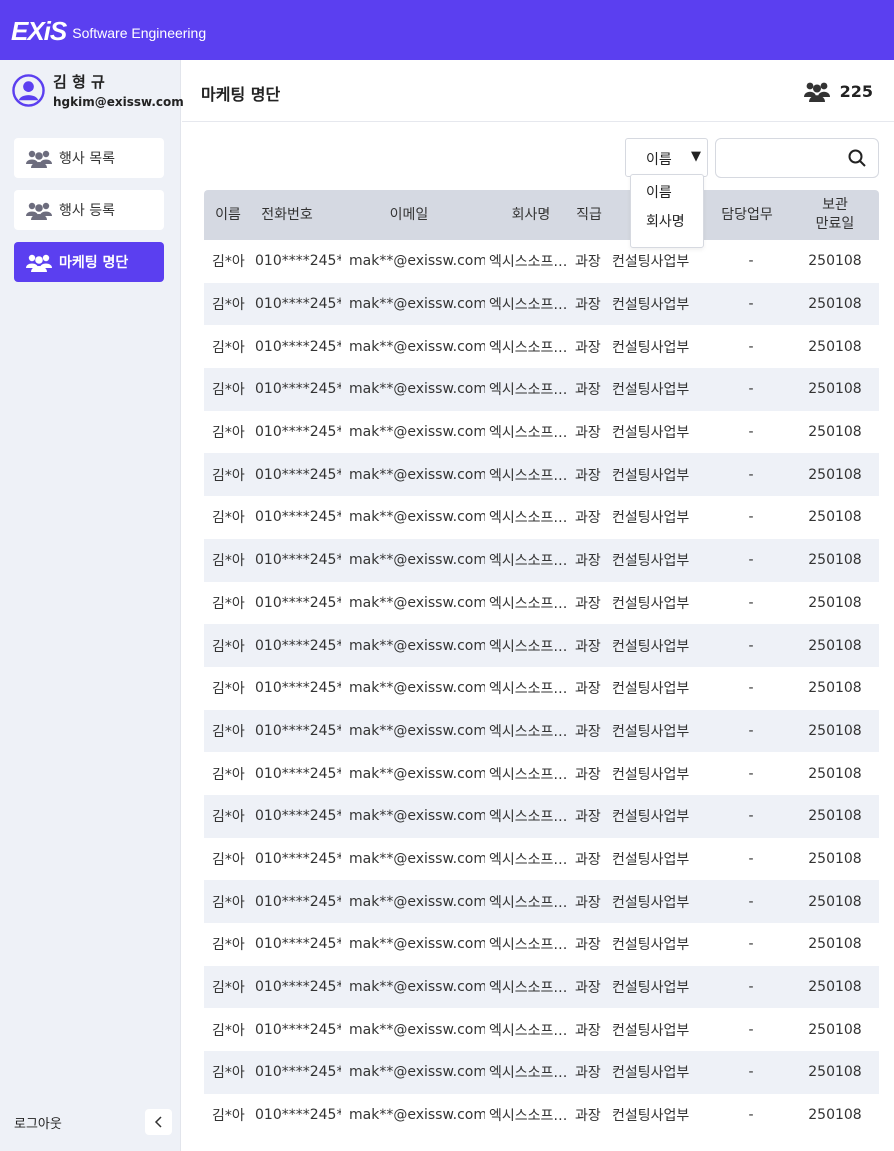  Describe the element at coordinates (89, 262) in the screenshot. I see `sidebar-item-marketing-list: 마케팅 명단` at that location.